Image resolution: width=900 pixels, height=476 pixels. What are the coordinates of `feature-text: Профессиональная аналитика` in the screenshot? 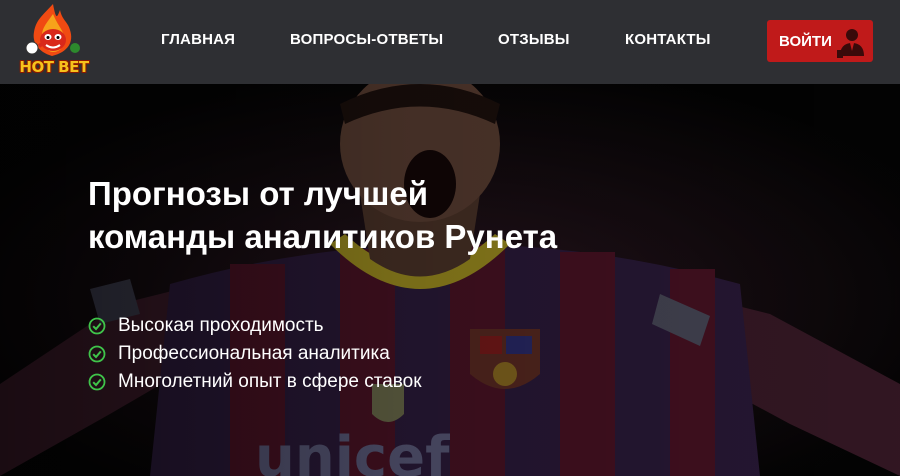 It's located at (254, 353).